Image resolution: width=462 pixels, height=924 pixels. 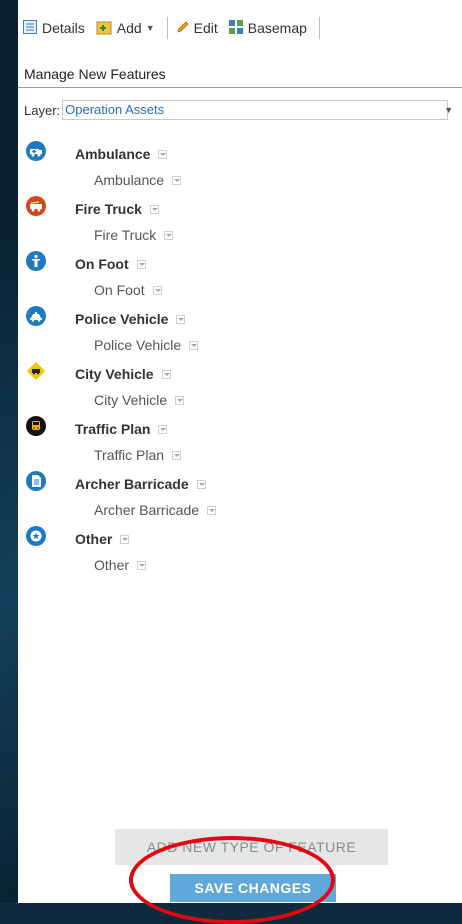 I want to click on police-car-icon, so click(x=36, y=316).